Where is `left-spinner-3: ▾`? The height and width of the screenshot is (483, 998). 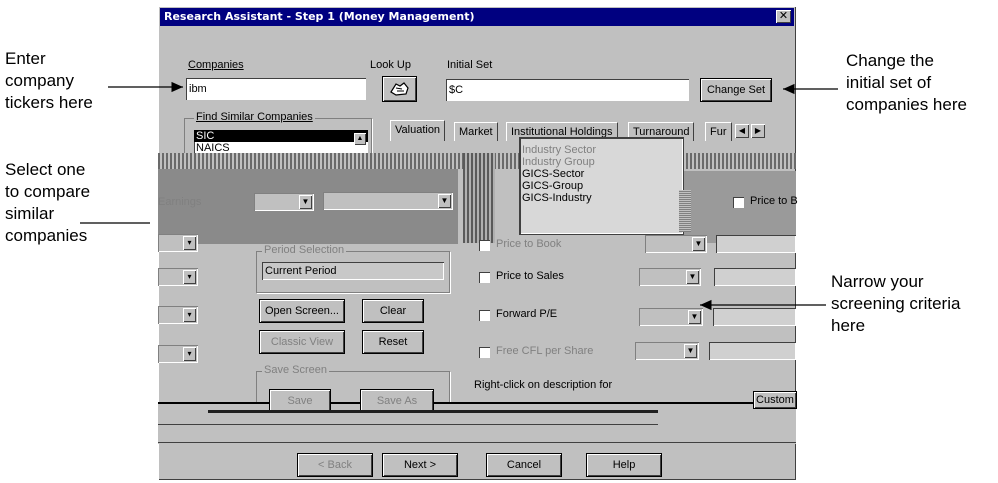 left-spinner-3: ▾ is located at coordinates (178, 315).